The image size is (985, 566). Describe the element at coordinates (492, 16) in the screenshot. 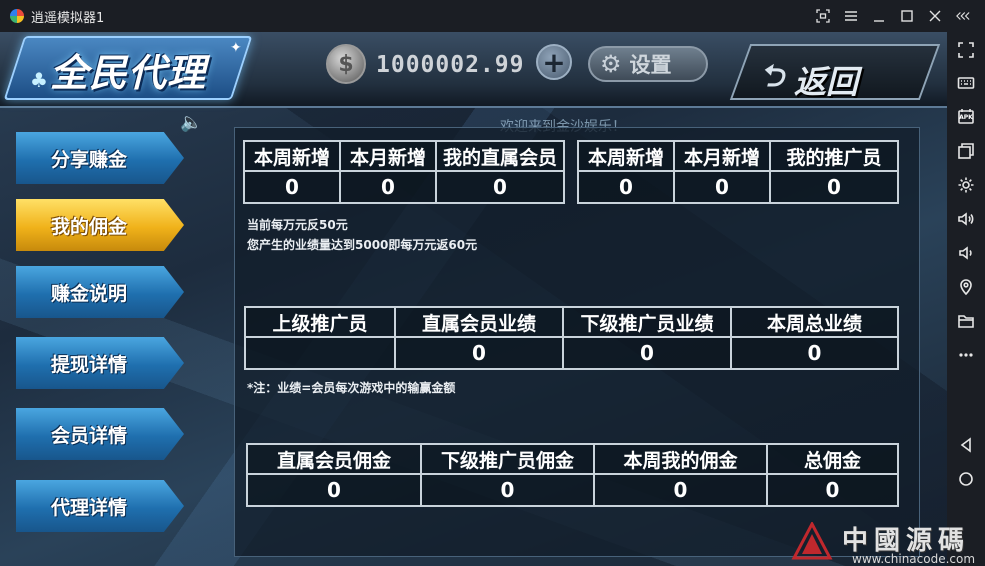

I see `emulator-title-bar: 逍遥模拟器1` at that location.